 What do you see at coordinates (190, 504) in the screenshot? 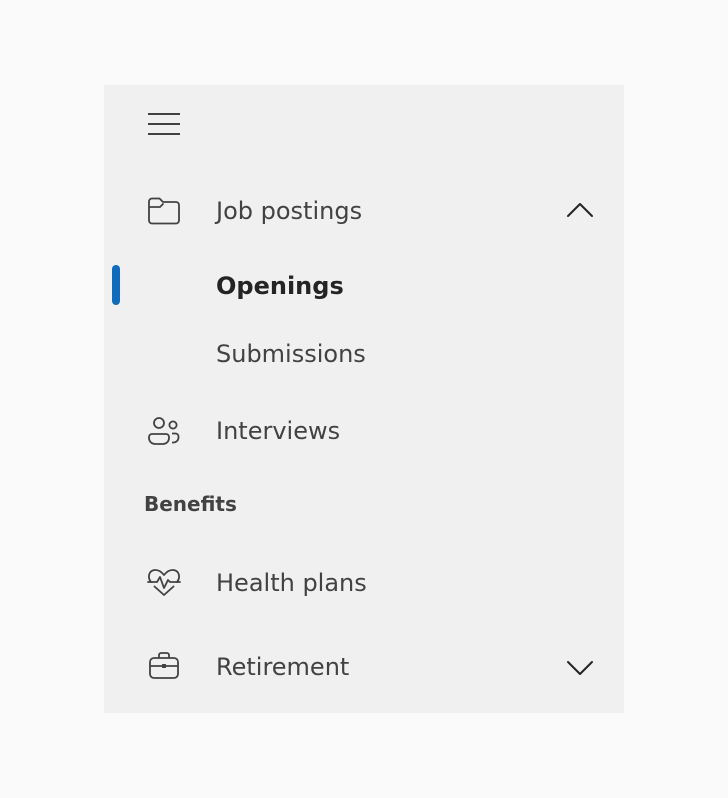
I see `section-header-benefits: Benefits` at bounding box center [190, 504].